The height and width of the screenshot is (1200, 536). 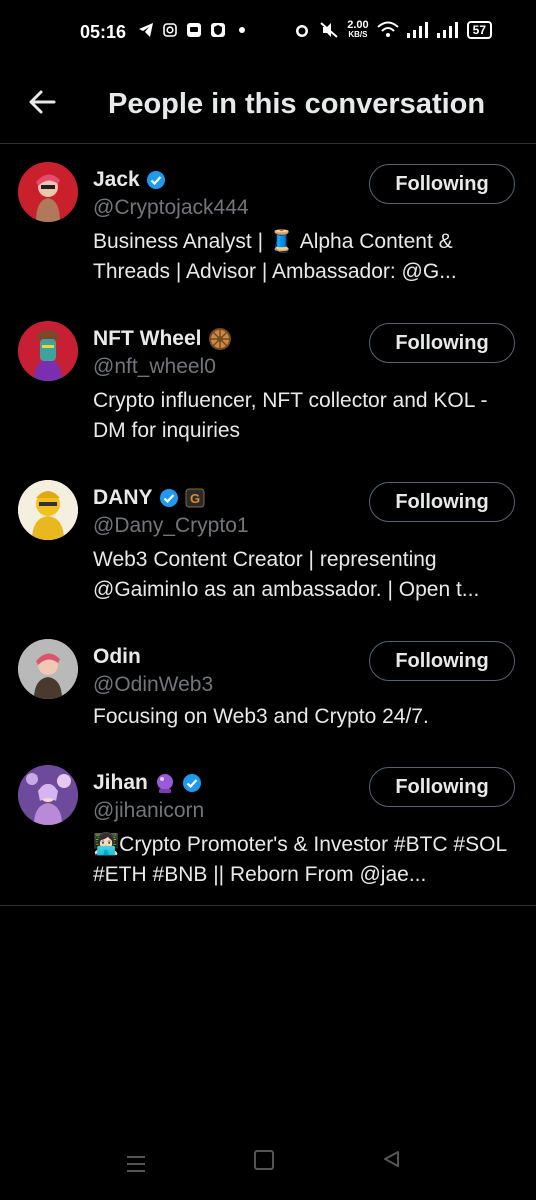 I want to click on system-nav-bar, so click(x=268, y=1165).